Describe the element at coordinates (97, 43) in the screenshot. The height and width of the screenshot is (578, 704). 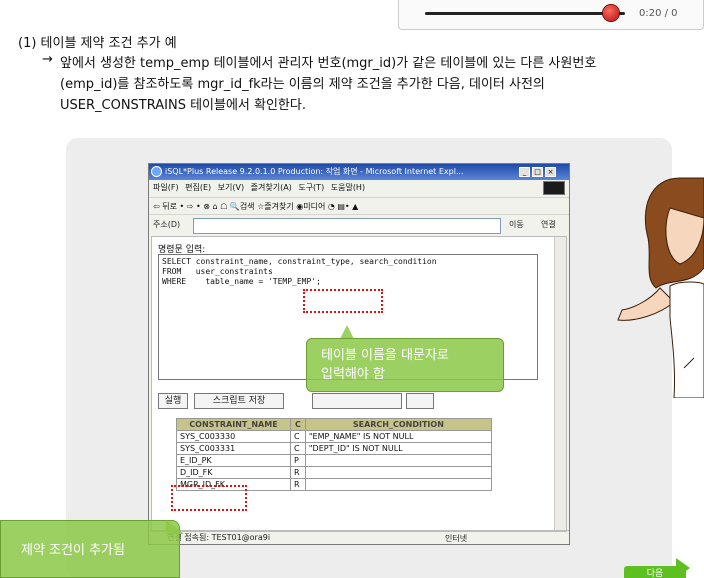
I see `section-title: (1) 테이블 제약 조건 추가 예` at that location.